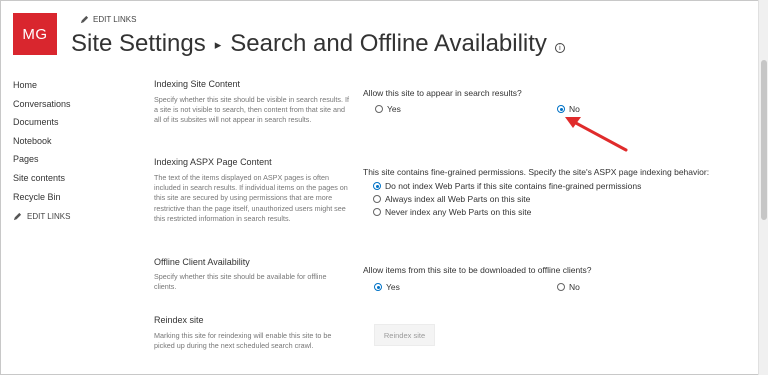  Describe the element at coordinates (197, 84) in the screenshot. I see `indexing-section-title: Indexing Site Content` at that location.